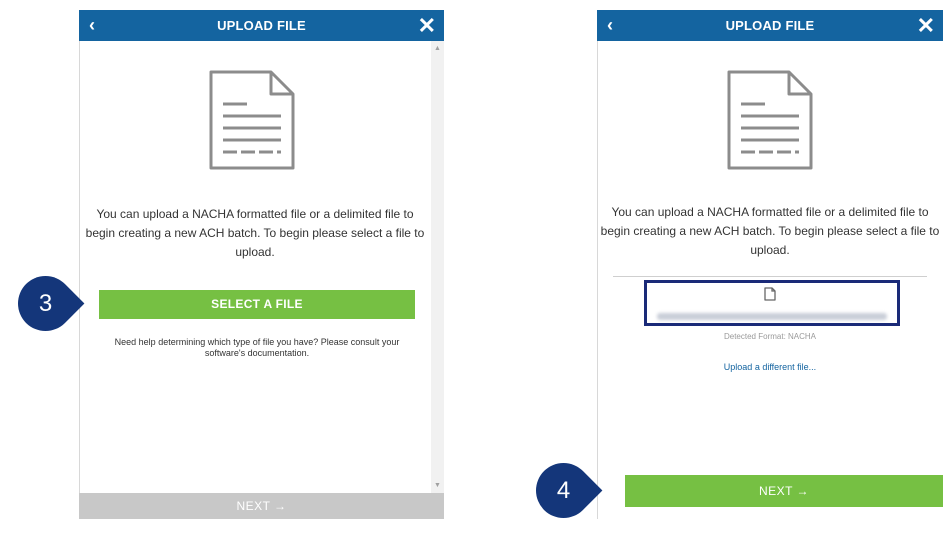  What do you see at coordinates (772, 303) in the screenshot?
I see `selected-file-box` at bounding box center [772, 303].